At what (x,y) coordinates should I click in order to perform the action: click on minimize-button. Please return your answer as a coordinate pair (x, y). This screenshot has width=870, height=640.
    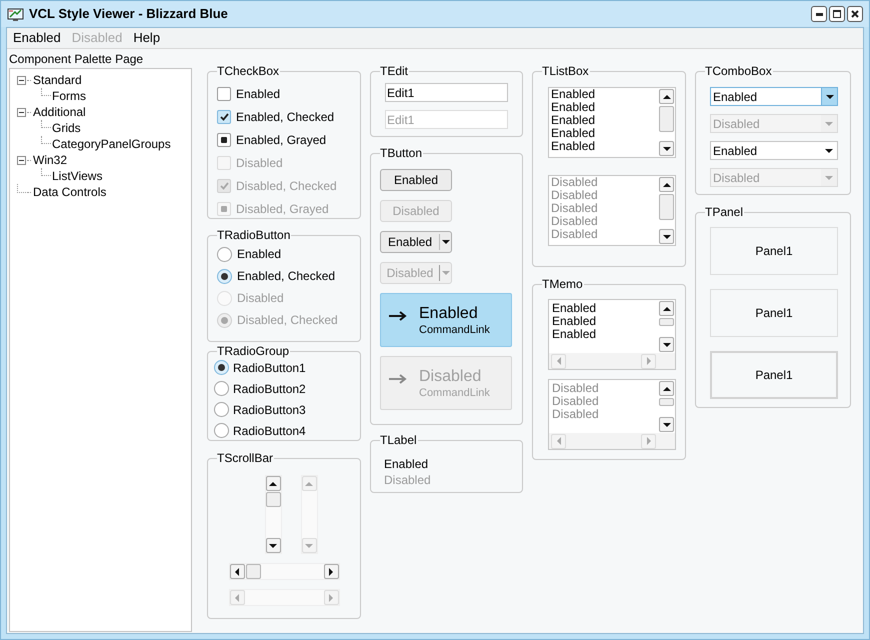
    Looking at the image, I should click on (819, 14).